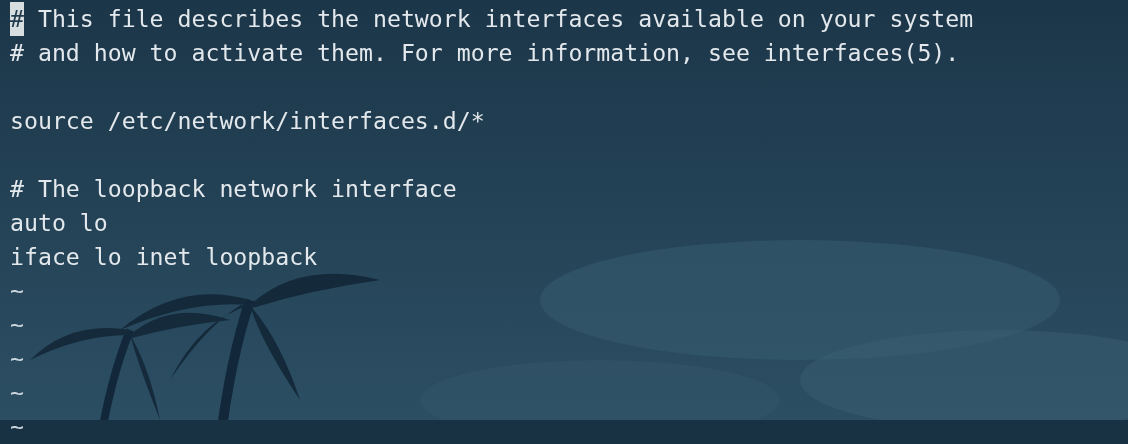 This screenshot has width=1128, height=444. I want to click on code-line: source /etc/network/interfaces.d/*, so click(247, 121).